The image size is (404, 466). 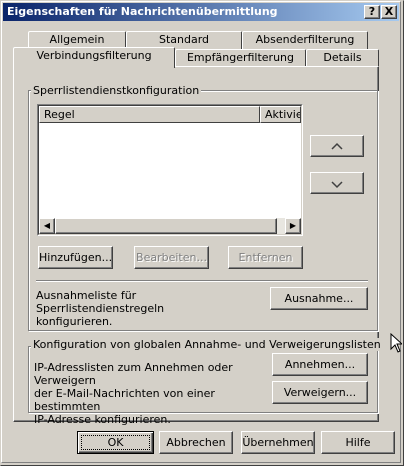 I want to click on cancel-button: Abbrechen, so click(x=196, y=442).